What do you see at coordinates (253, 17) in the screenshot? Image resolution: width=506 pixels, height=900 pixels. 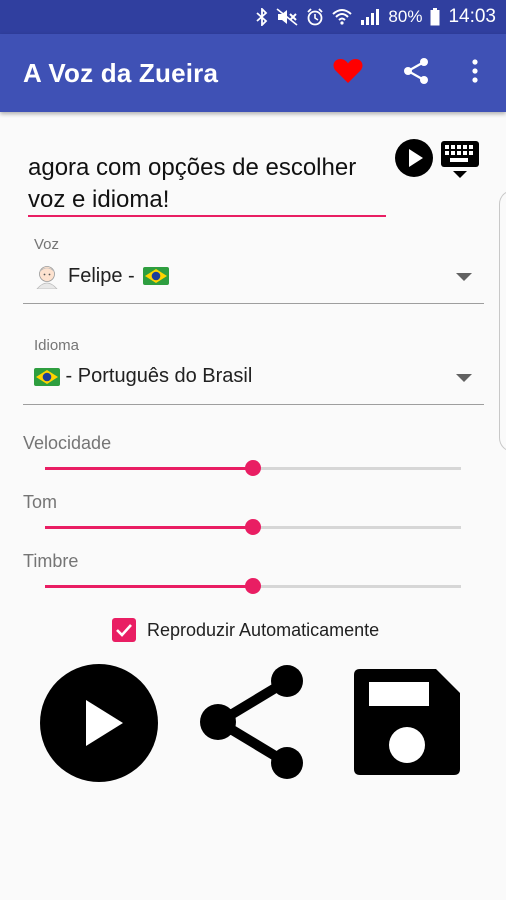 I see `status-bar: 80% 14:03` at bounding box center [253, 17].